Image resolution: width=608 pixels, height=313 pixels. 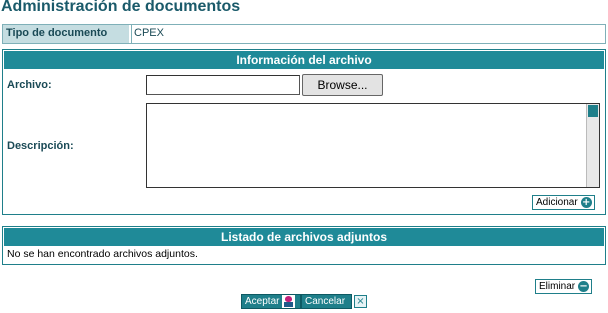 I want to click on delete-button: Eliminar −, so click(x=564, y=286).